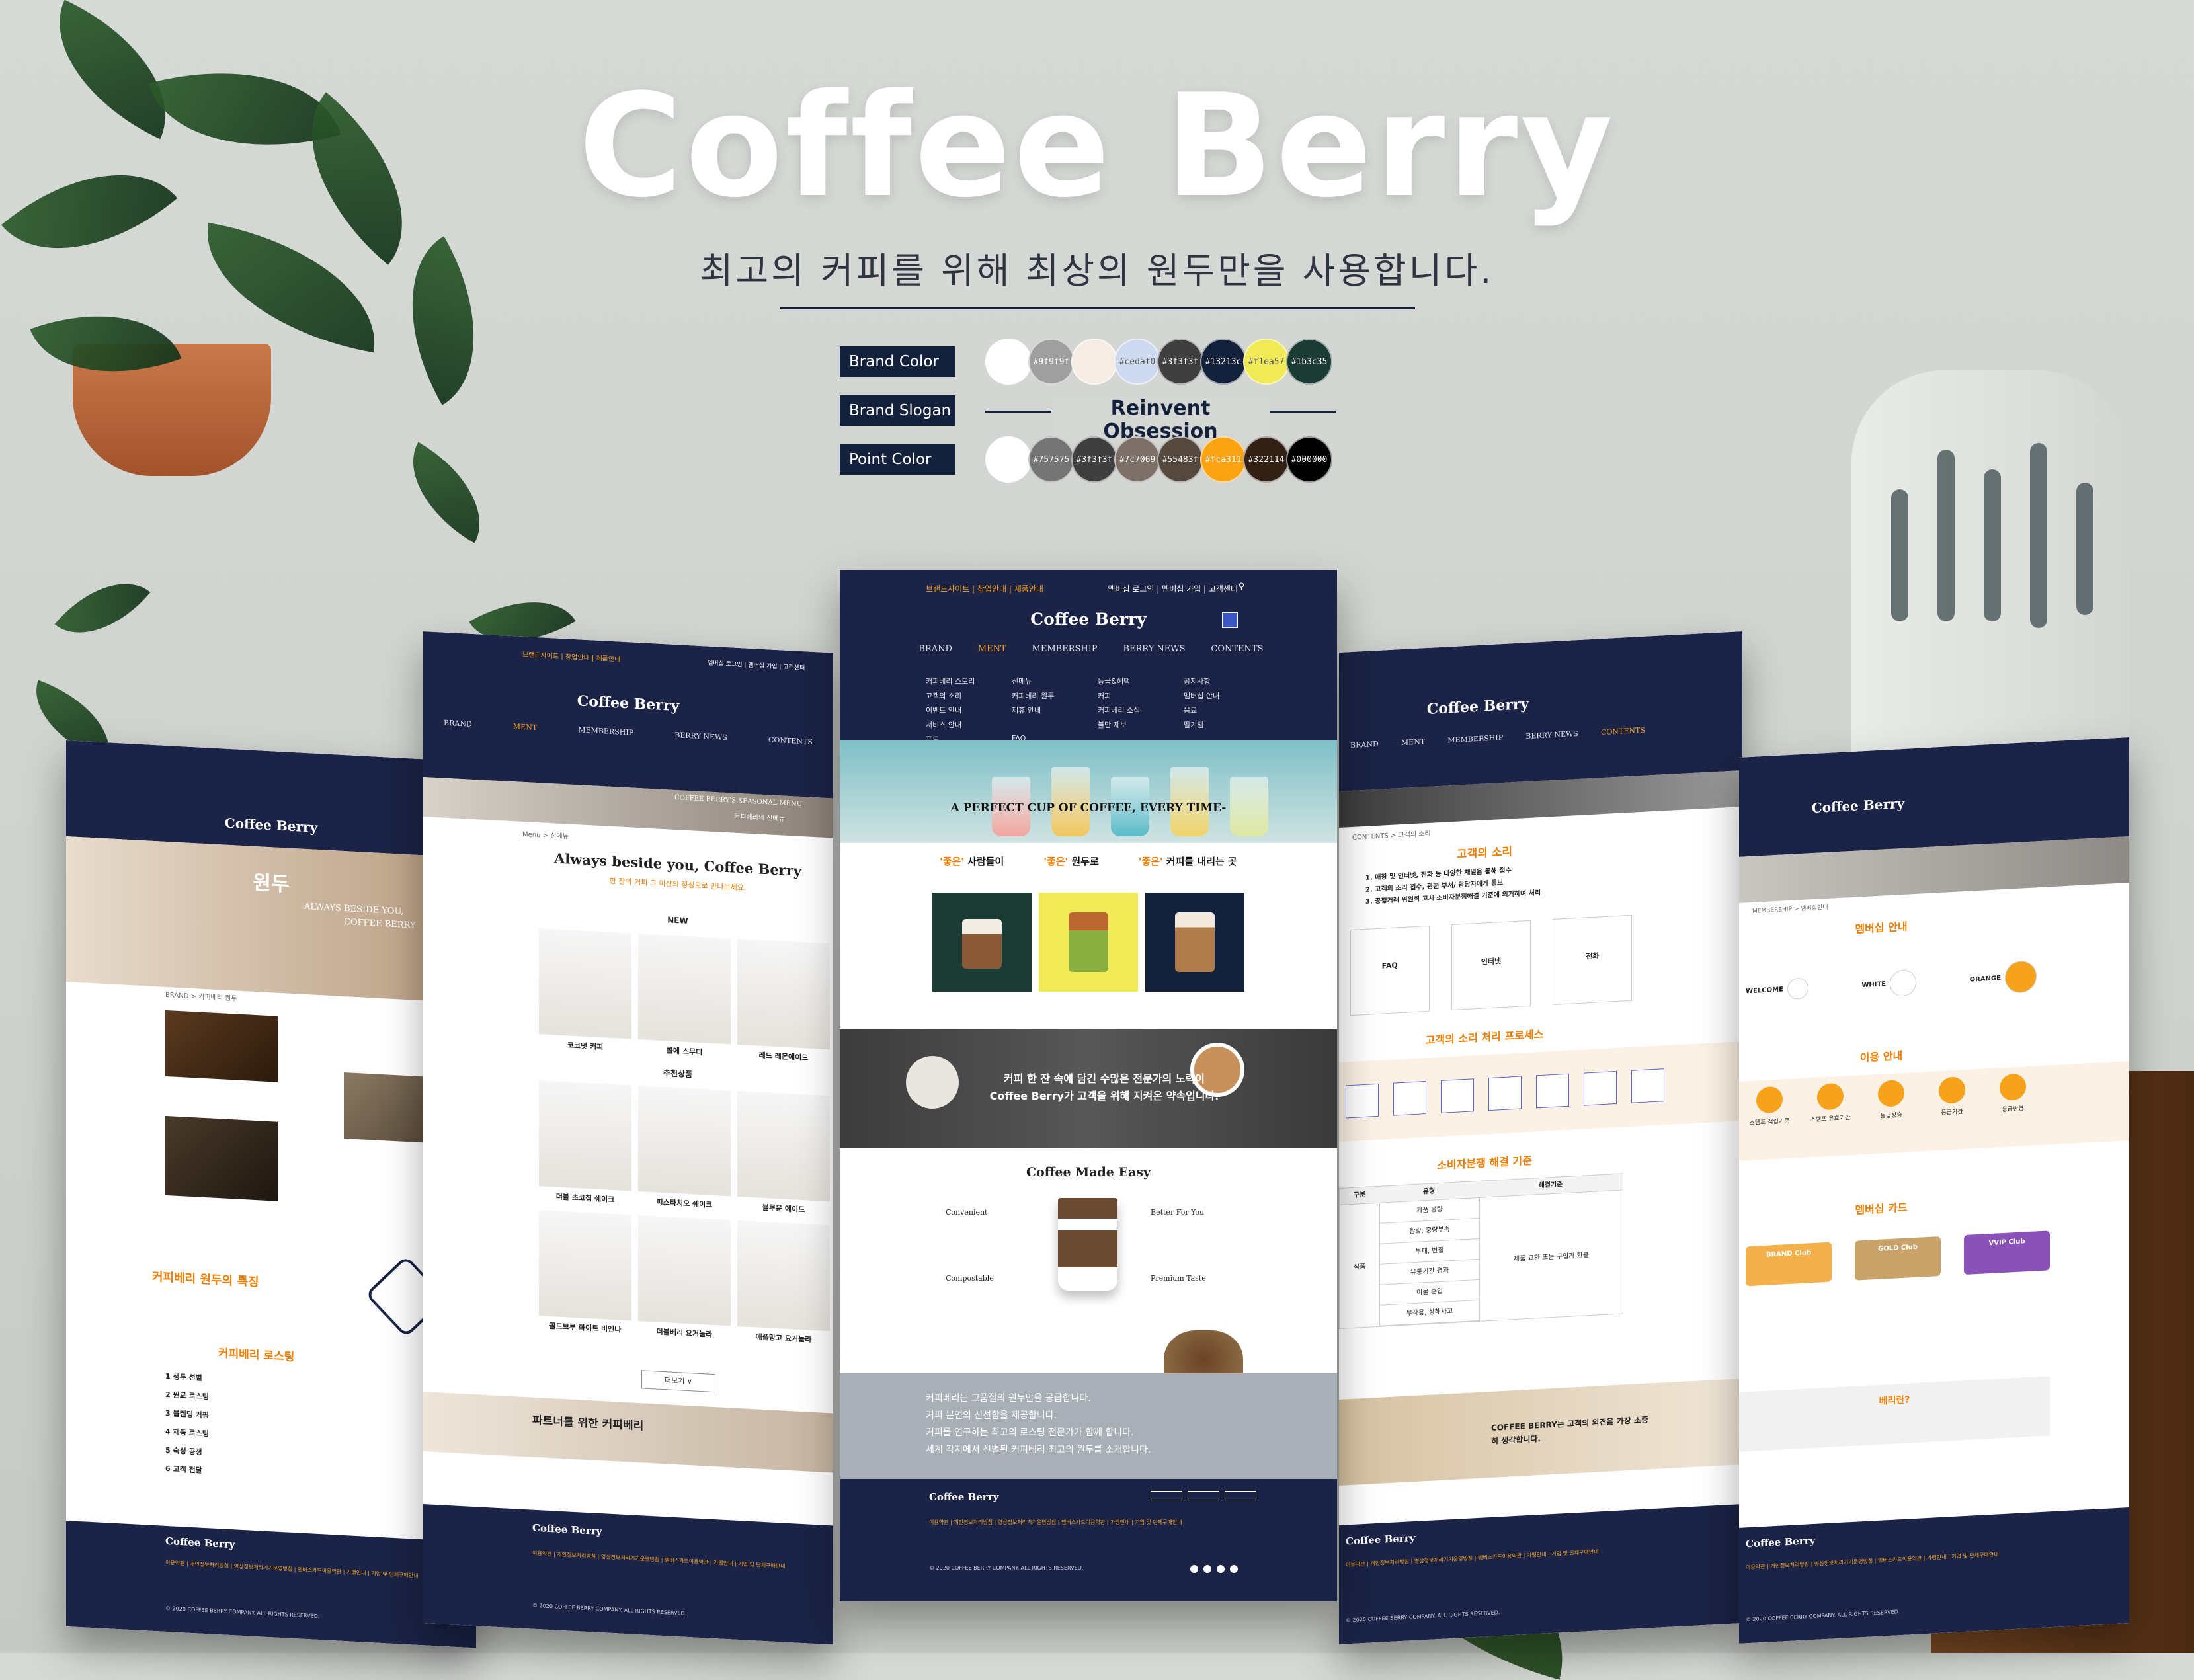  I want to click on membership-card: GOLD Club, so click(1898, 1258).